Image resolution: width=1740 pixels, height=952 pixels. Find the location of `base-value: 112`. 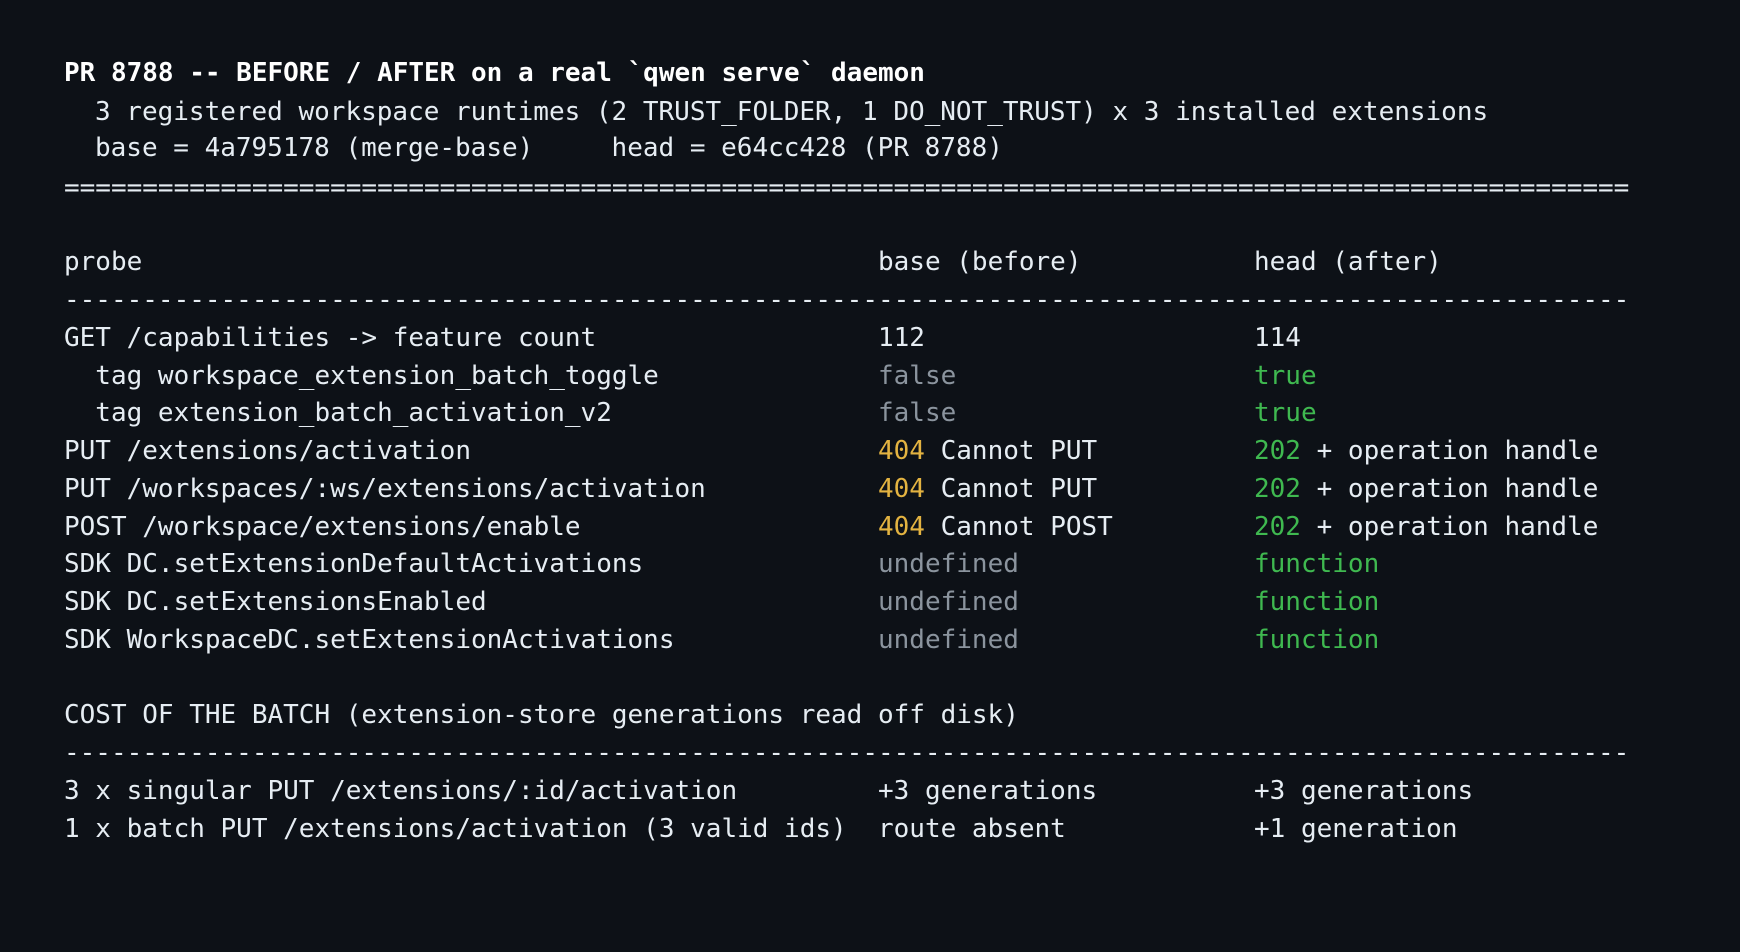

base-value: 112 is located at coordinates (901, 338).